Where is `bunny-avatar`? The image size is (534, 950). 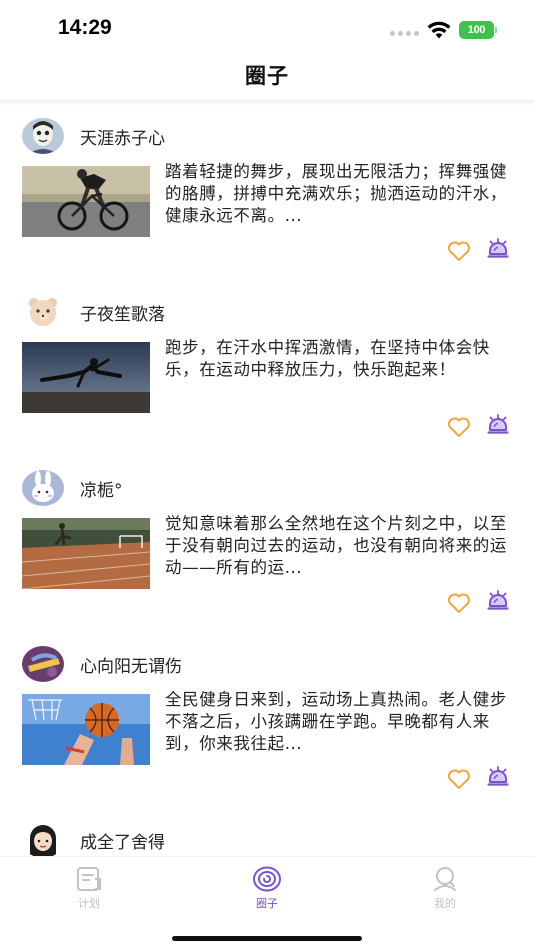 bunny-avatar is located at coordinates (43, 488).